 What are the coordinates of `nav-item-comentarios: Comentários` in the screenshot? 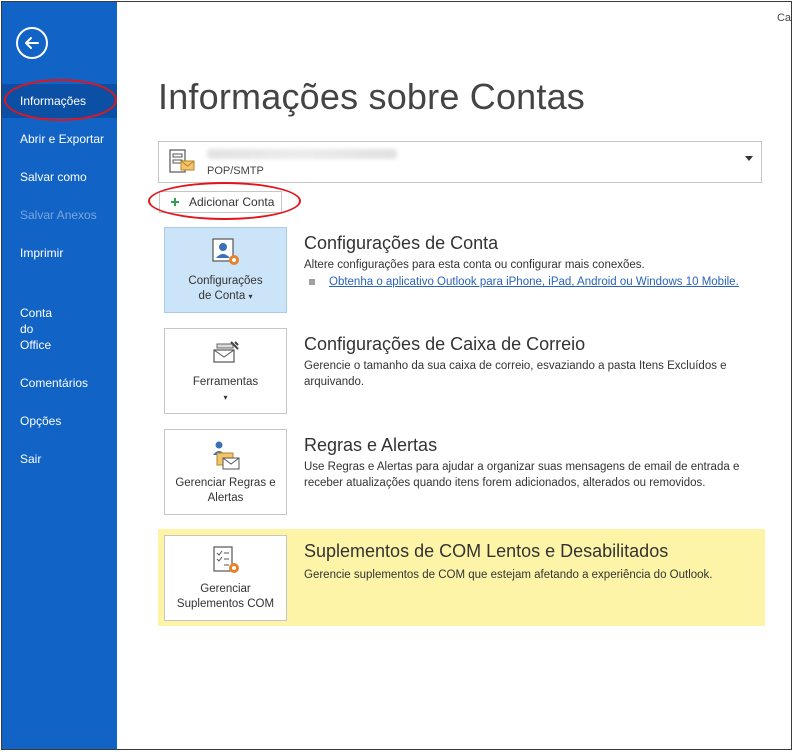 It's located at (59, 383).